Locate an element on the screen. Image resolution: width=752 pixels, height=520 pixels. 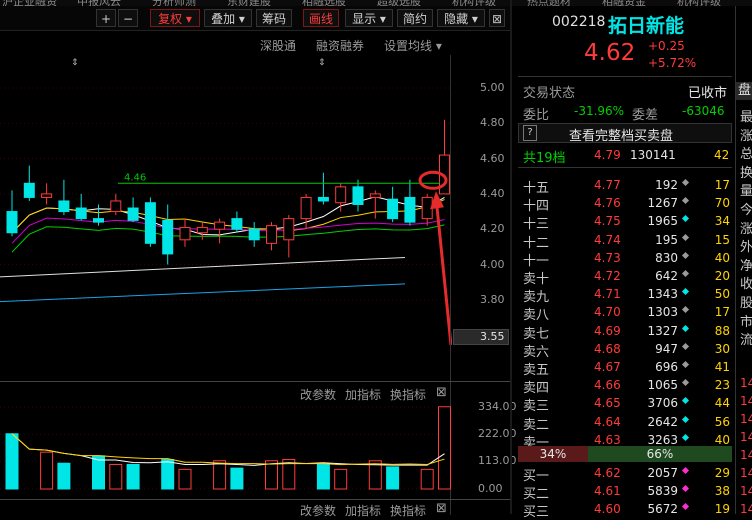
book-level-volume: 1303 is located at coordinates (662, 312).